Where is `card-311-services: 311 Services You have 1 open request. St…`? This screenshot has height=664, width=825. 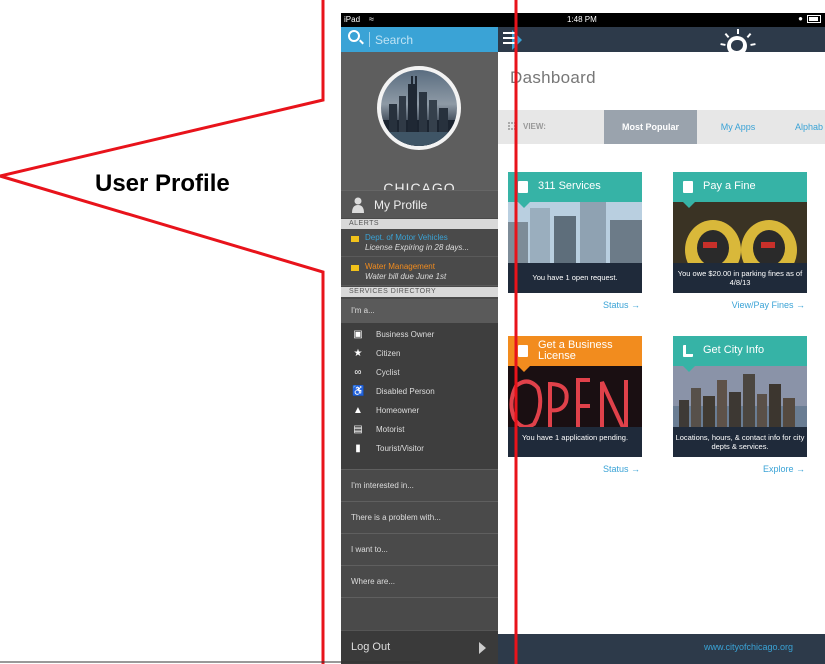
card-311-services: 311 Services You have 1 open request. St… is located at coordinates (575, 242).